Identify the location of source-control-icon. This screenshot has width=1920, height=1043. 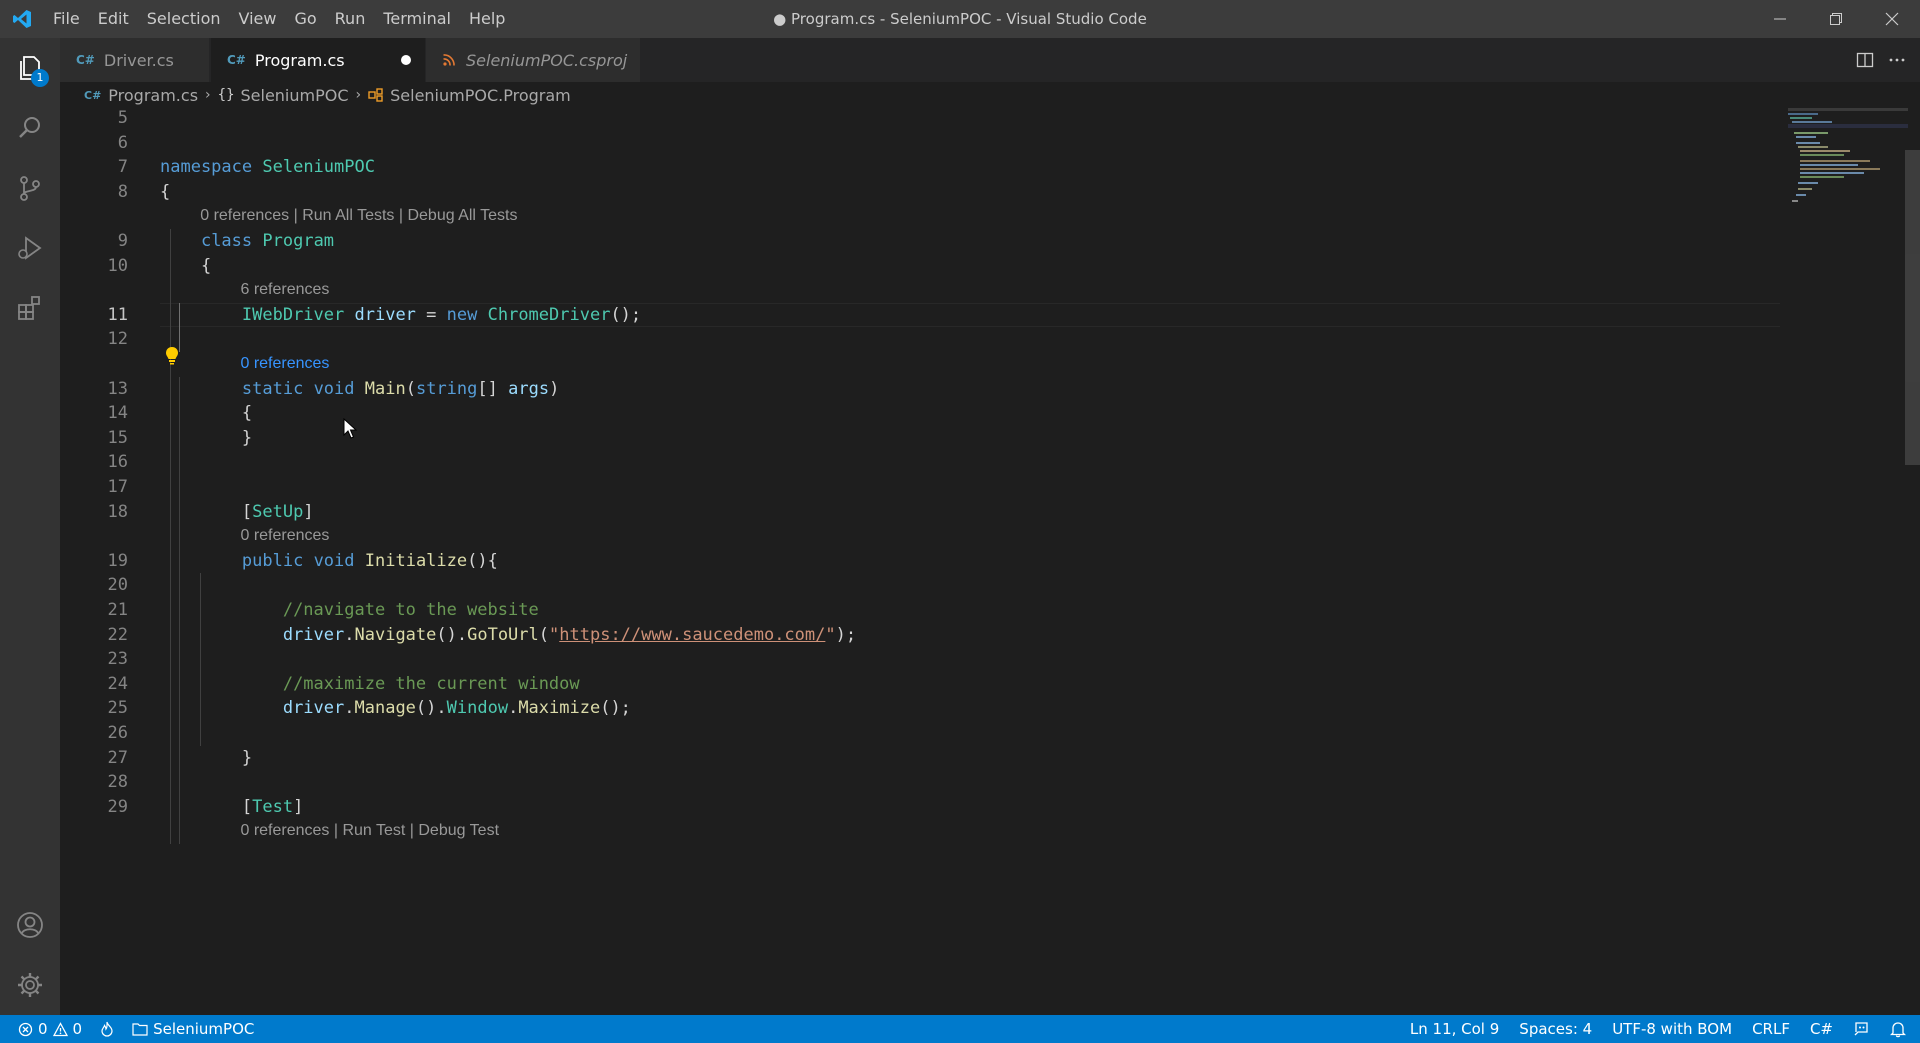
(30, 188).